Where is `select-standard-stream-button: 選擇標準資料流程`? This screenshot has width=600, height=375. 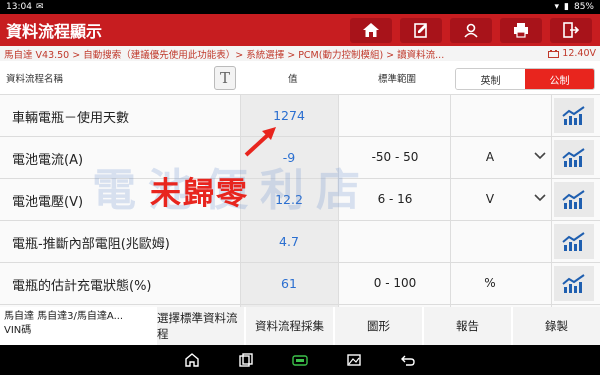
select-standard-stream-button: 選擇標準資料流程 is located at coordinates (199, 326).